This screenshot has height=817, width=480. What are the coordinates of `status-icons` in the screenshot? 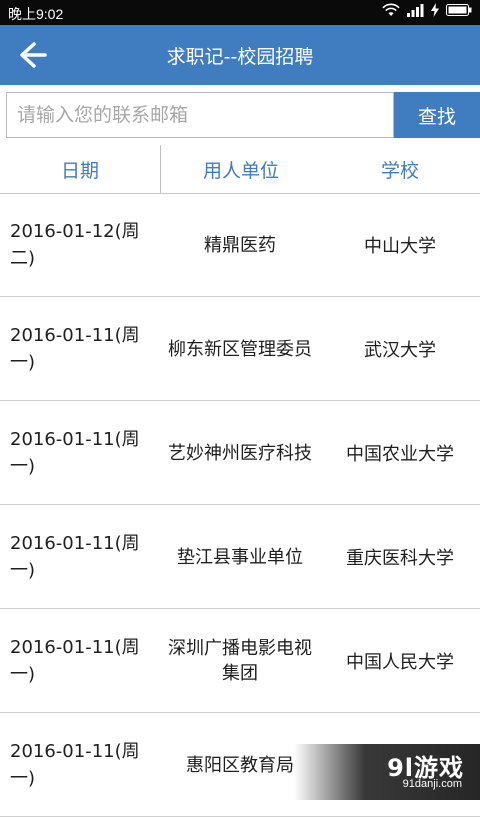 It's located at (427, 10).